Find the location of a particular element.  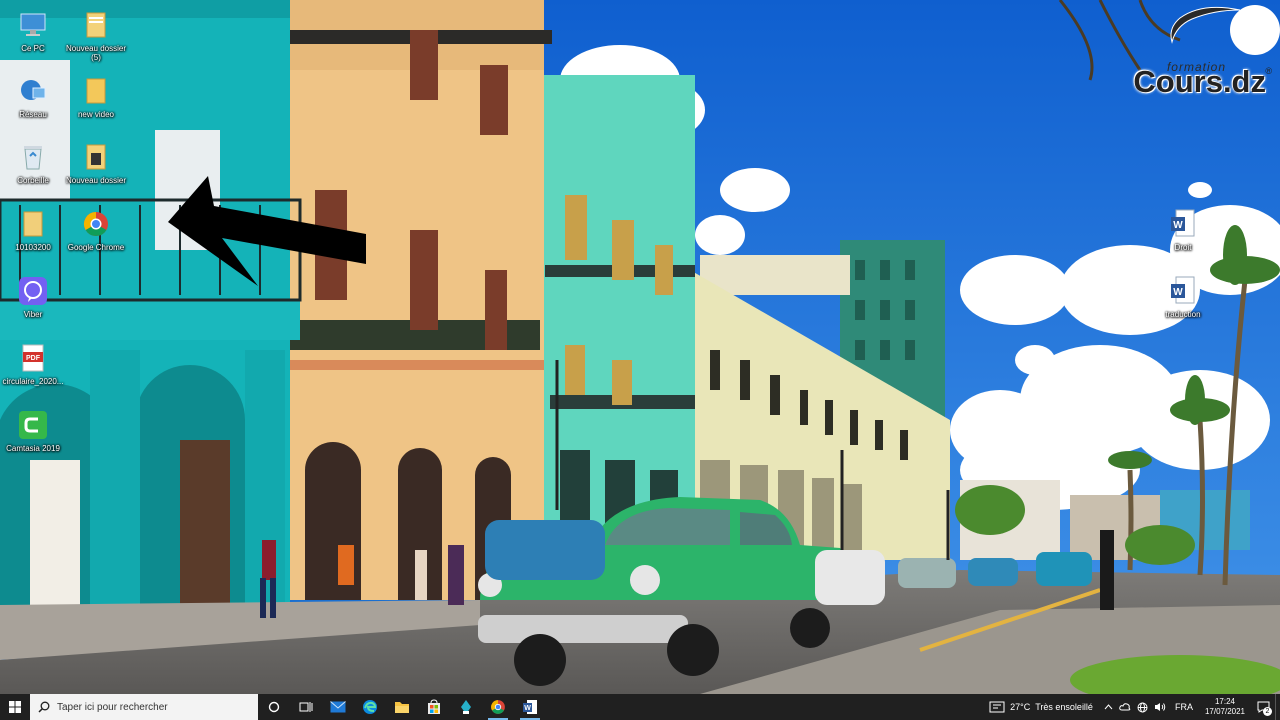

desktop-icon-new-video: new video is located at coordinates (96, 96).